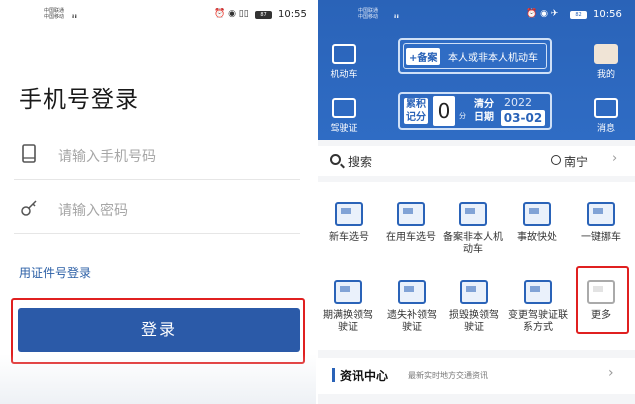 The width and height of the screenshot is (635, 404). What do you see at coordinates (344, 54) in the screenshot?
I see `vehicle-icon` at bounding box center [344, 54].